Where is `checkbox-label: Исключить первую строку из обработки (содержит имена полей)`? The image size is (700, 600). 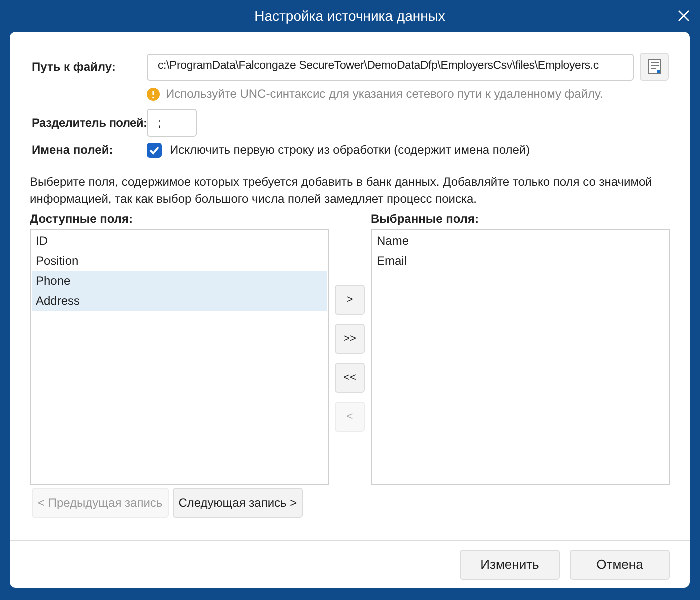 checkbox-label: Исключить первую строку из обработки (содержит имена полей) is located at coordinates (350, 150).